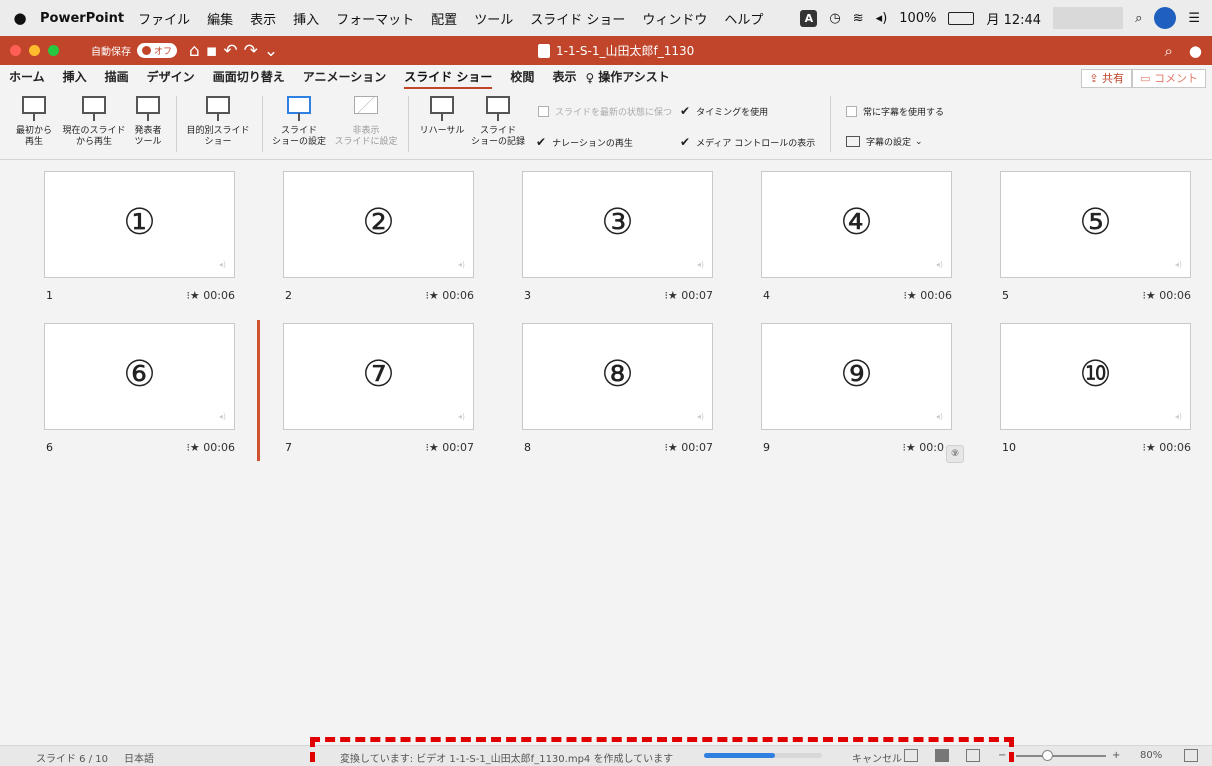  I want to click on slide-thumbnail: ⑨ ◂) 9 ⁝★ 00:0, so click(856, 388).